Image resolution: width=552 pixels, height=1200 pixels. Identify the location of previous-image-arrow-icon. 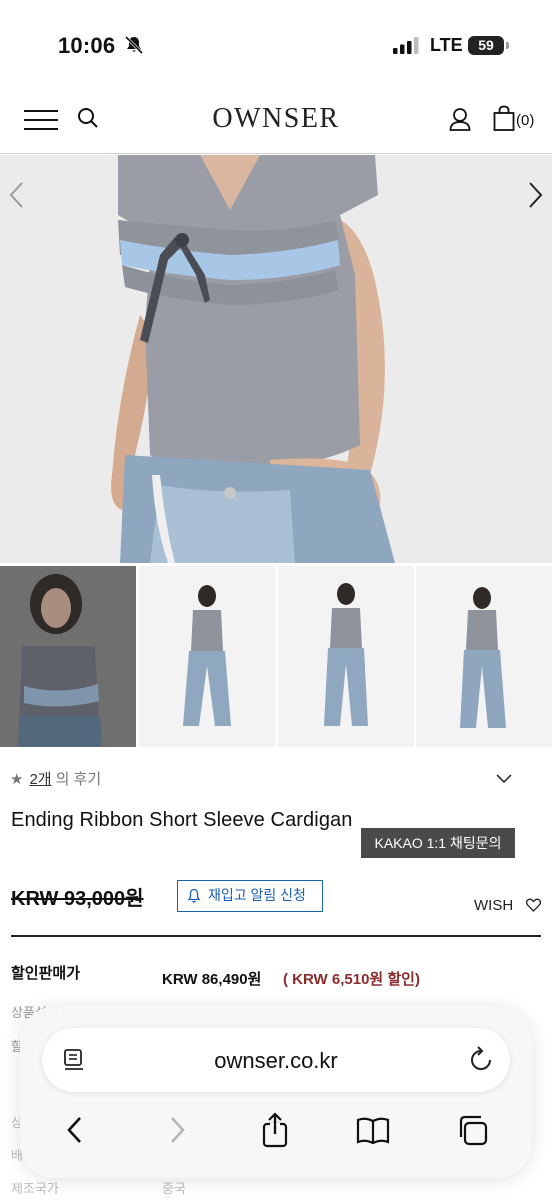
(17, 195).